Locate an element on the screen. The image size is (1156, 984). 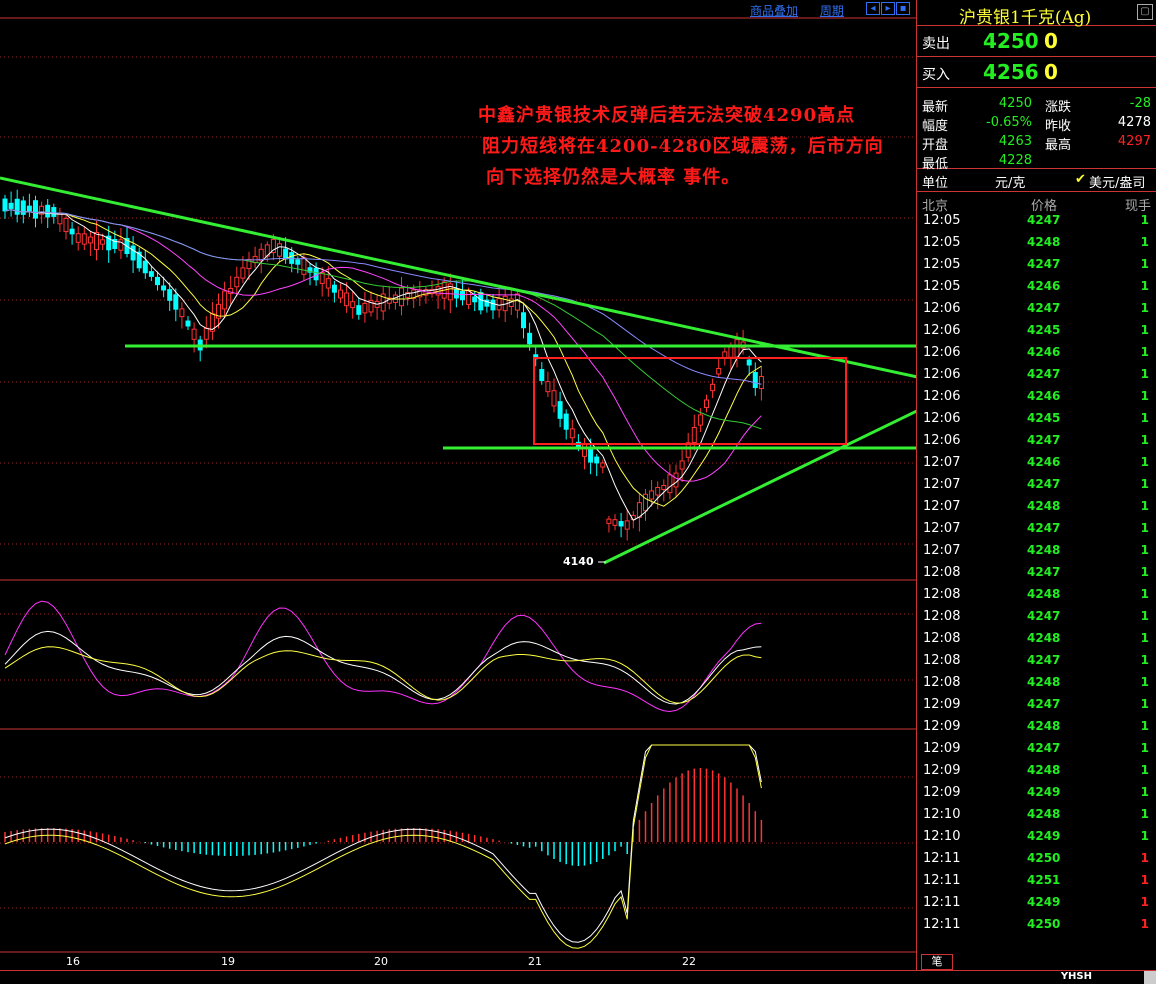
stat-value: 4250 is located at coordinates (1015, 103).